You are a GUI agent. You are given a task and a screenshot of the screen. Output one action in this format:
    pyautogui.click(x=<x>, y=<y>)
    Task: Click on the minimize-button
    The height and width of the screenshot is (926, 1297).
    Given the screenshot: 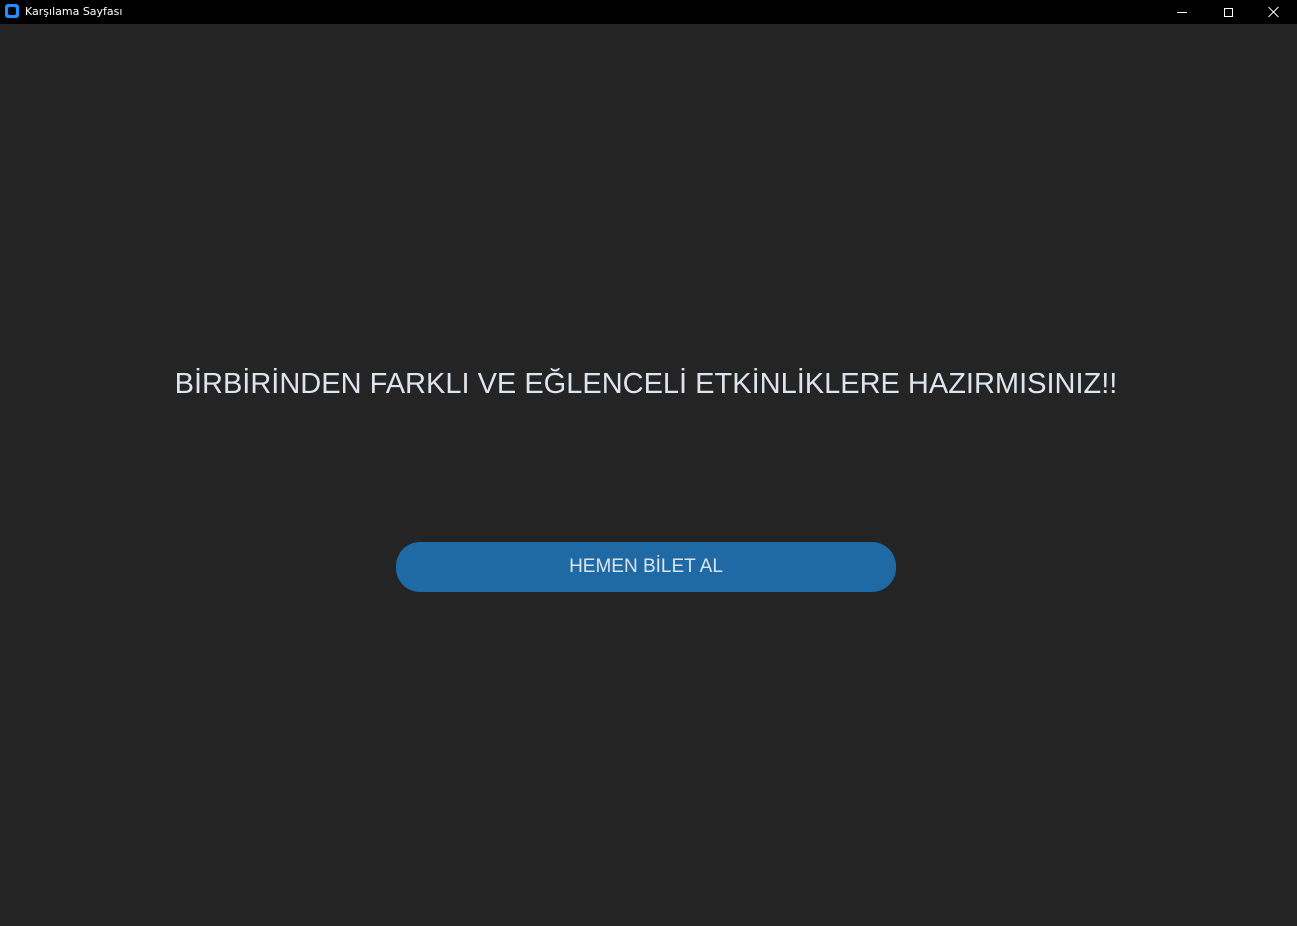 What is the action you would take?
    pyautogui.click(x=1182, y=12)
    